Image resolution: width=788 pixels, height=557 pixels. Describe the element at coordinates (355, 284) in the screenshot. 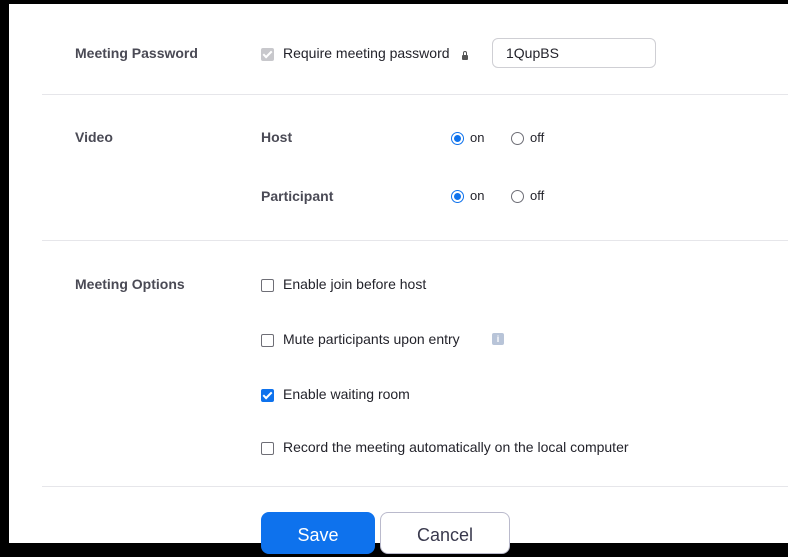

I see `join-before-host-label: Enable join before host` at that location.